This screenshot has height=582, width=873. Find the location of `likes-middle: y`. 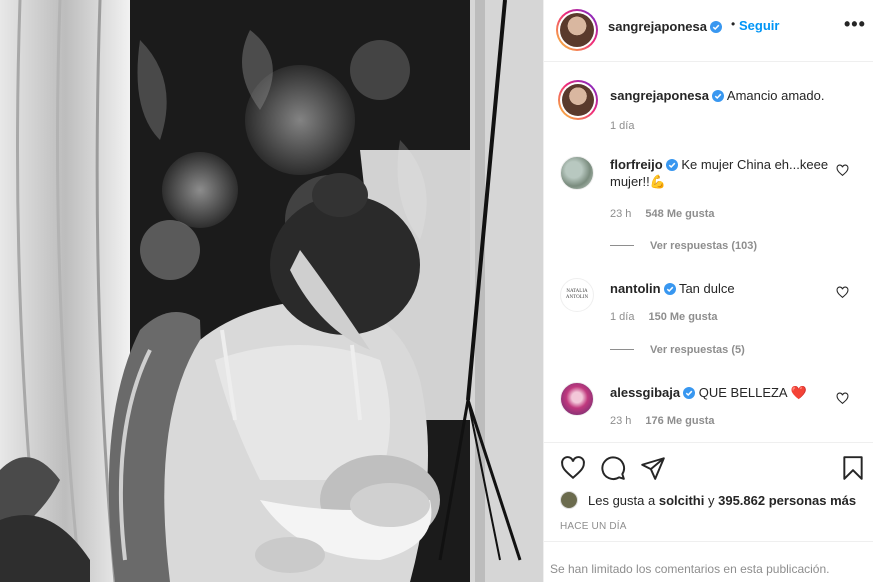

likes-middle: y is located at coordinates (711, 500).